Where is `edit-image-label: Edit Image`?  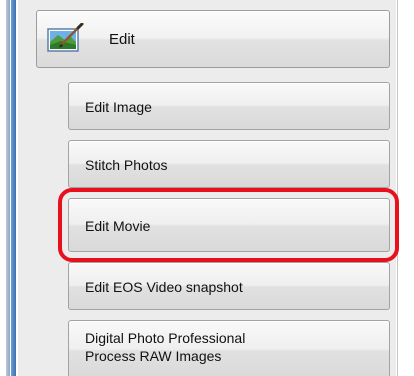
edit-image-label: Edit Image is located at coordinates (118, 107).